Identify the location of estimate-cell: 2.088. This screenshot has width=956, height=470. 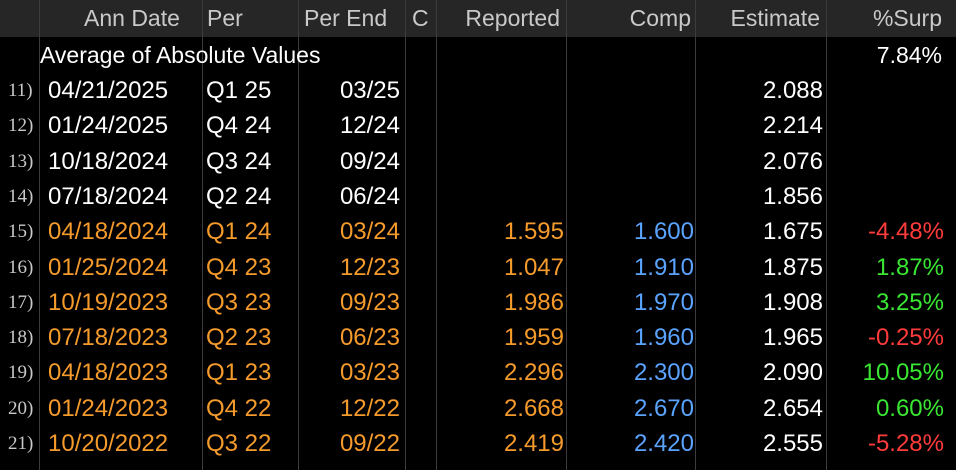
(792, 90).